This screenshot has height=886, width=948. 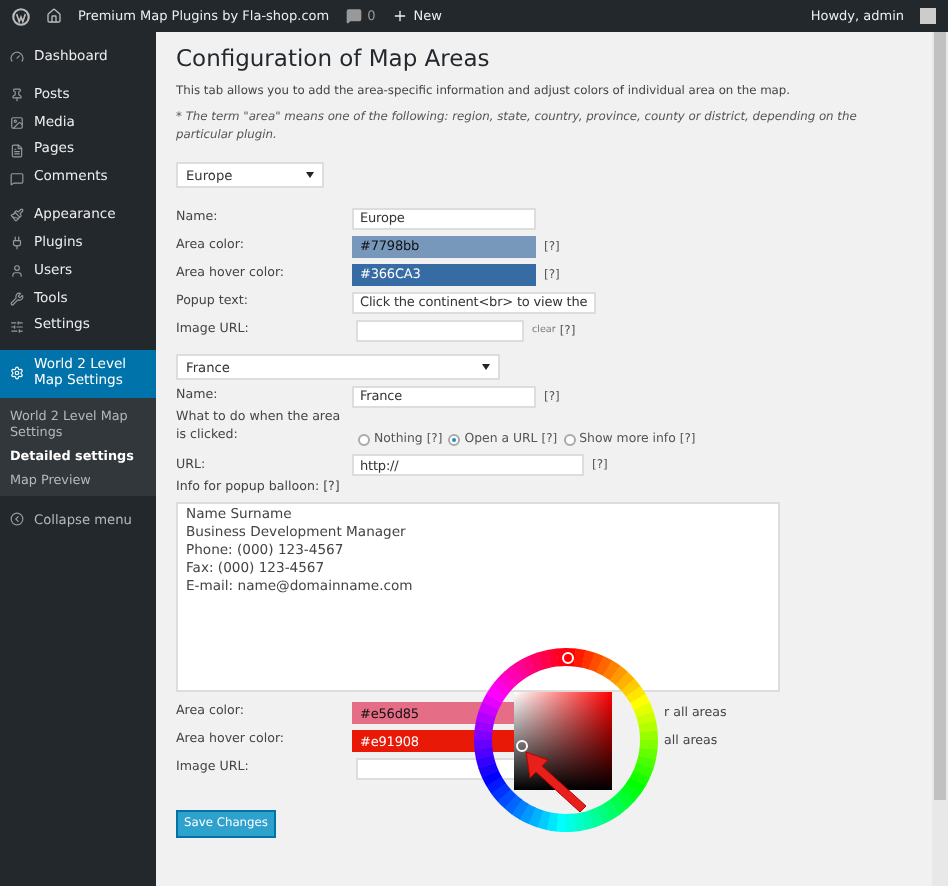 I want to click on wrench-icon, so click(x=17, y=298).